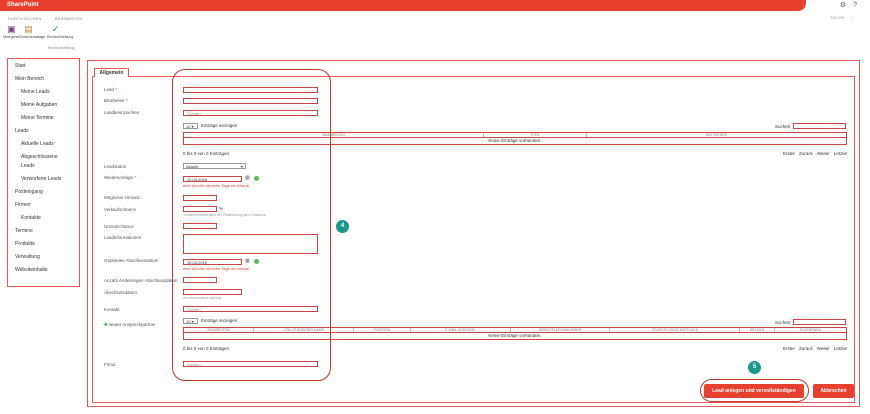 The image size is (870, 414). What do you see at coordinates (24, 231) in the screenshot?
I see `nav-termine: Termine` at bounding box center [24, 231].